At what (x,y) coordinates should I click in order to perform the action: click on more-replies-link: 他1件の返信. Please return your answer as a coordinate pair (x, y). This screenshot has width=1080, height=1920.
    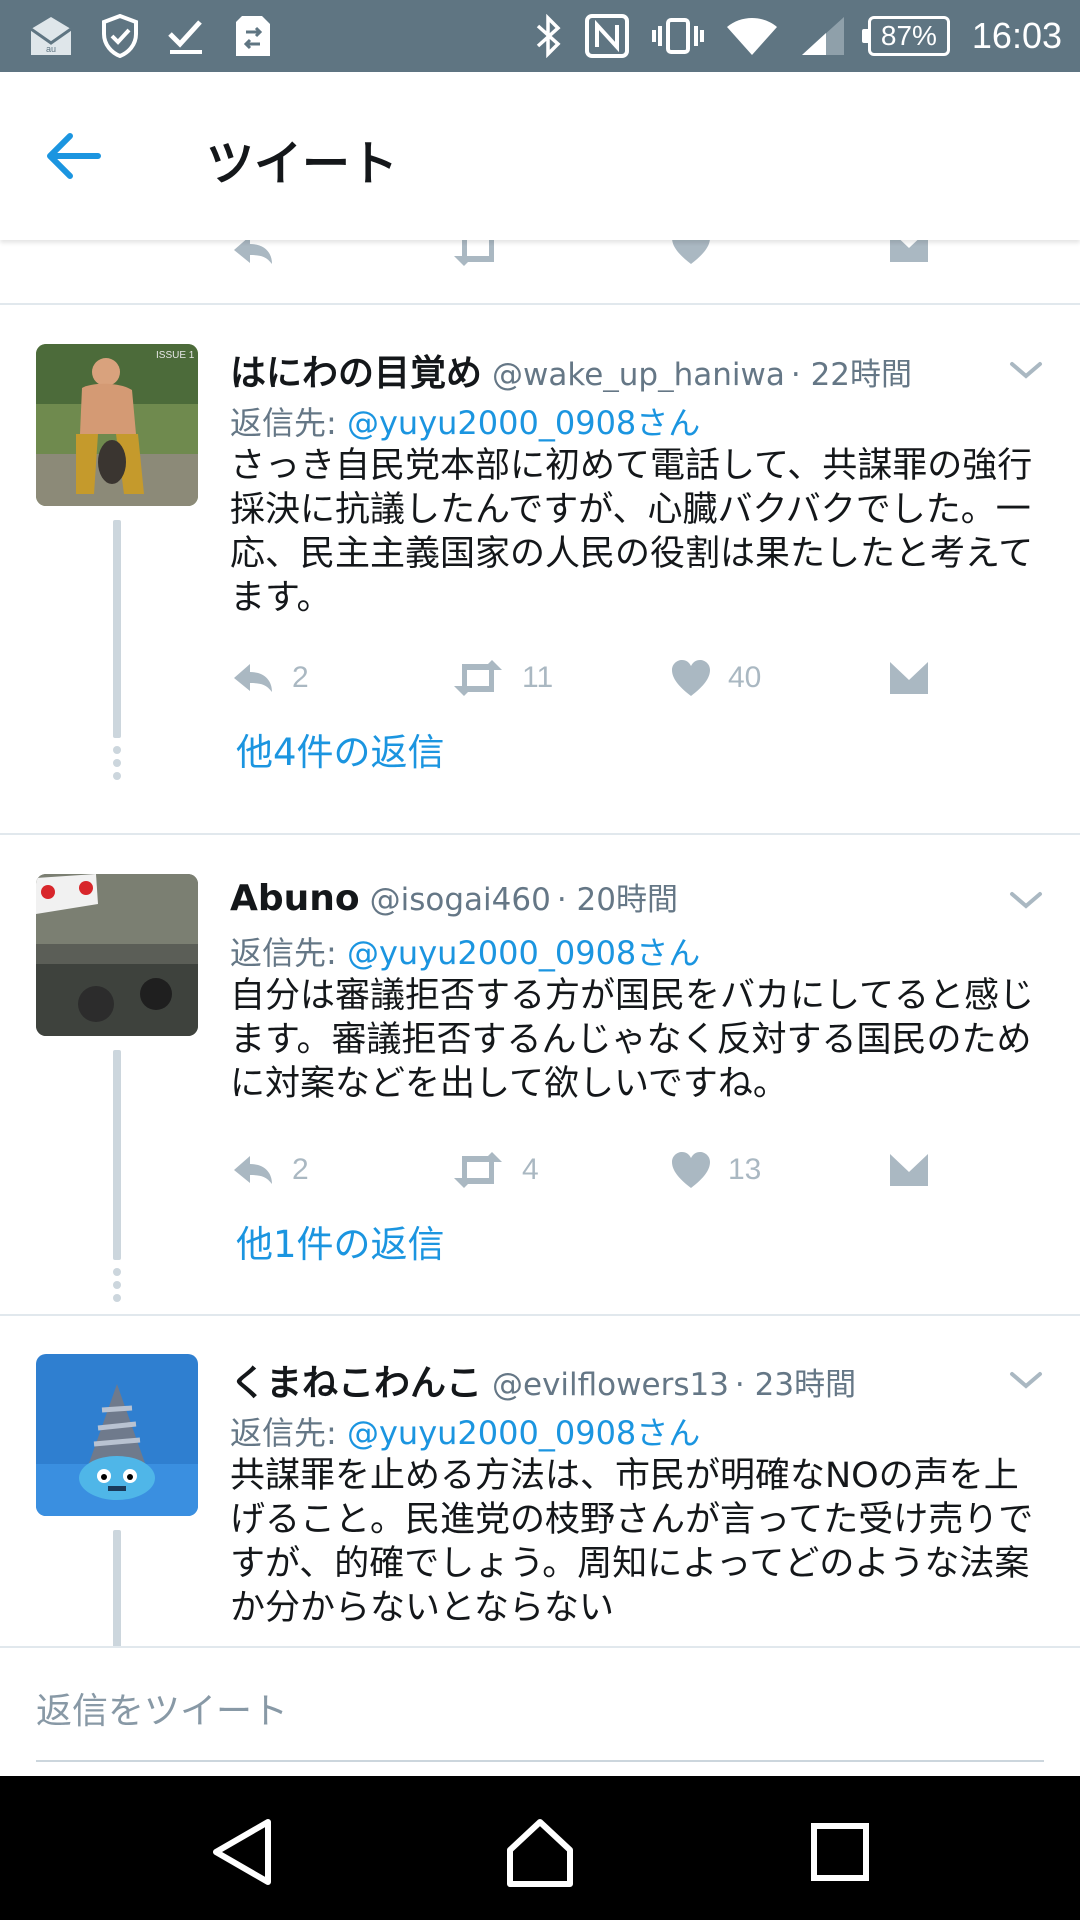
    Looking at the image, I should click on (340, 1241).